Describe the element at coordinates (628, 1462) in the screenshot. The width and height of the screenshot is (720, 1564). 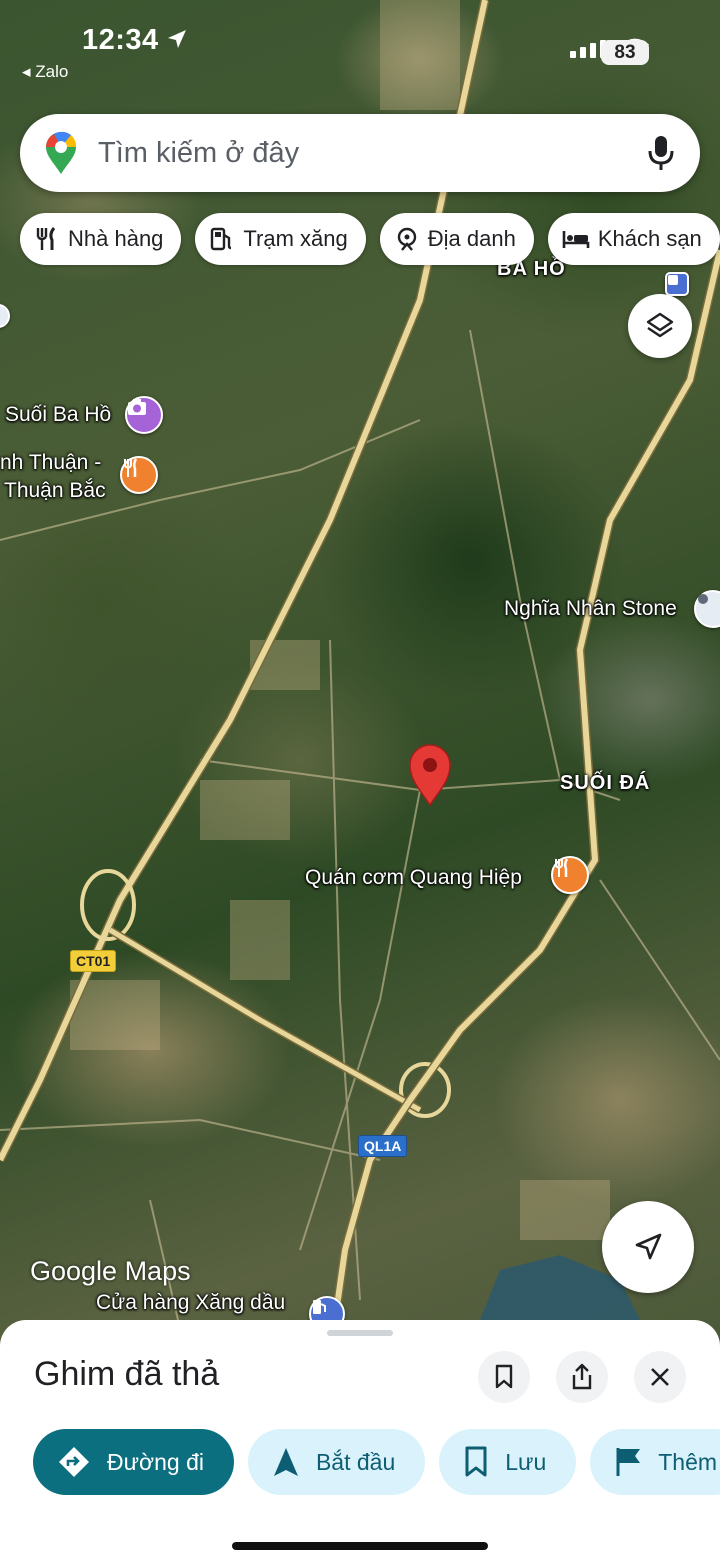
I see `flag-icon` at that location.